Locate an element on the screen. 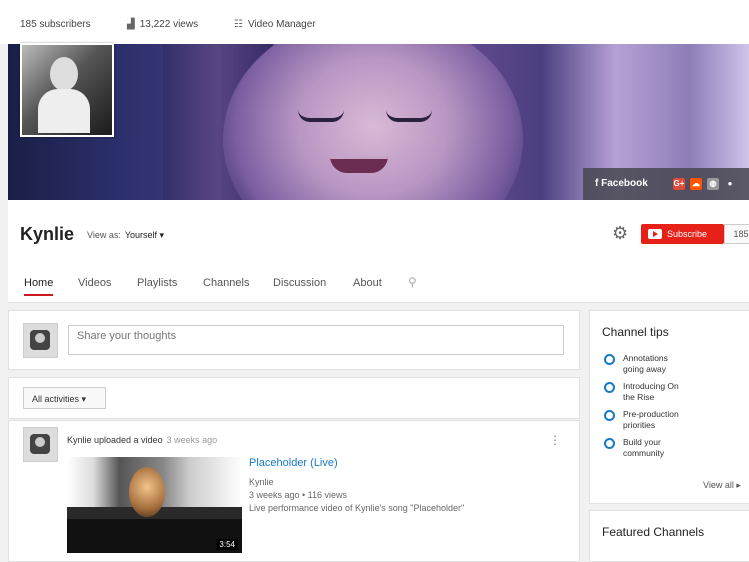  video-manager-link: ☷ Video Manager is located at coordinates (275, 24).